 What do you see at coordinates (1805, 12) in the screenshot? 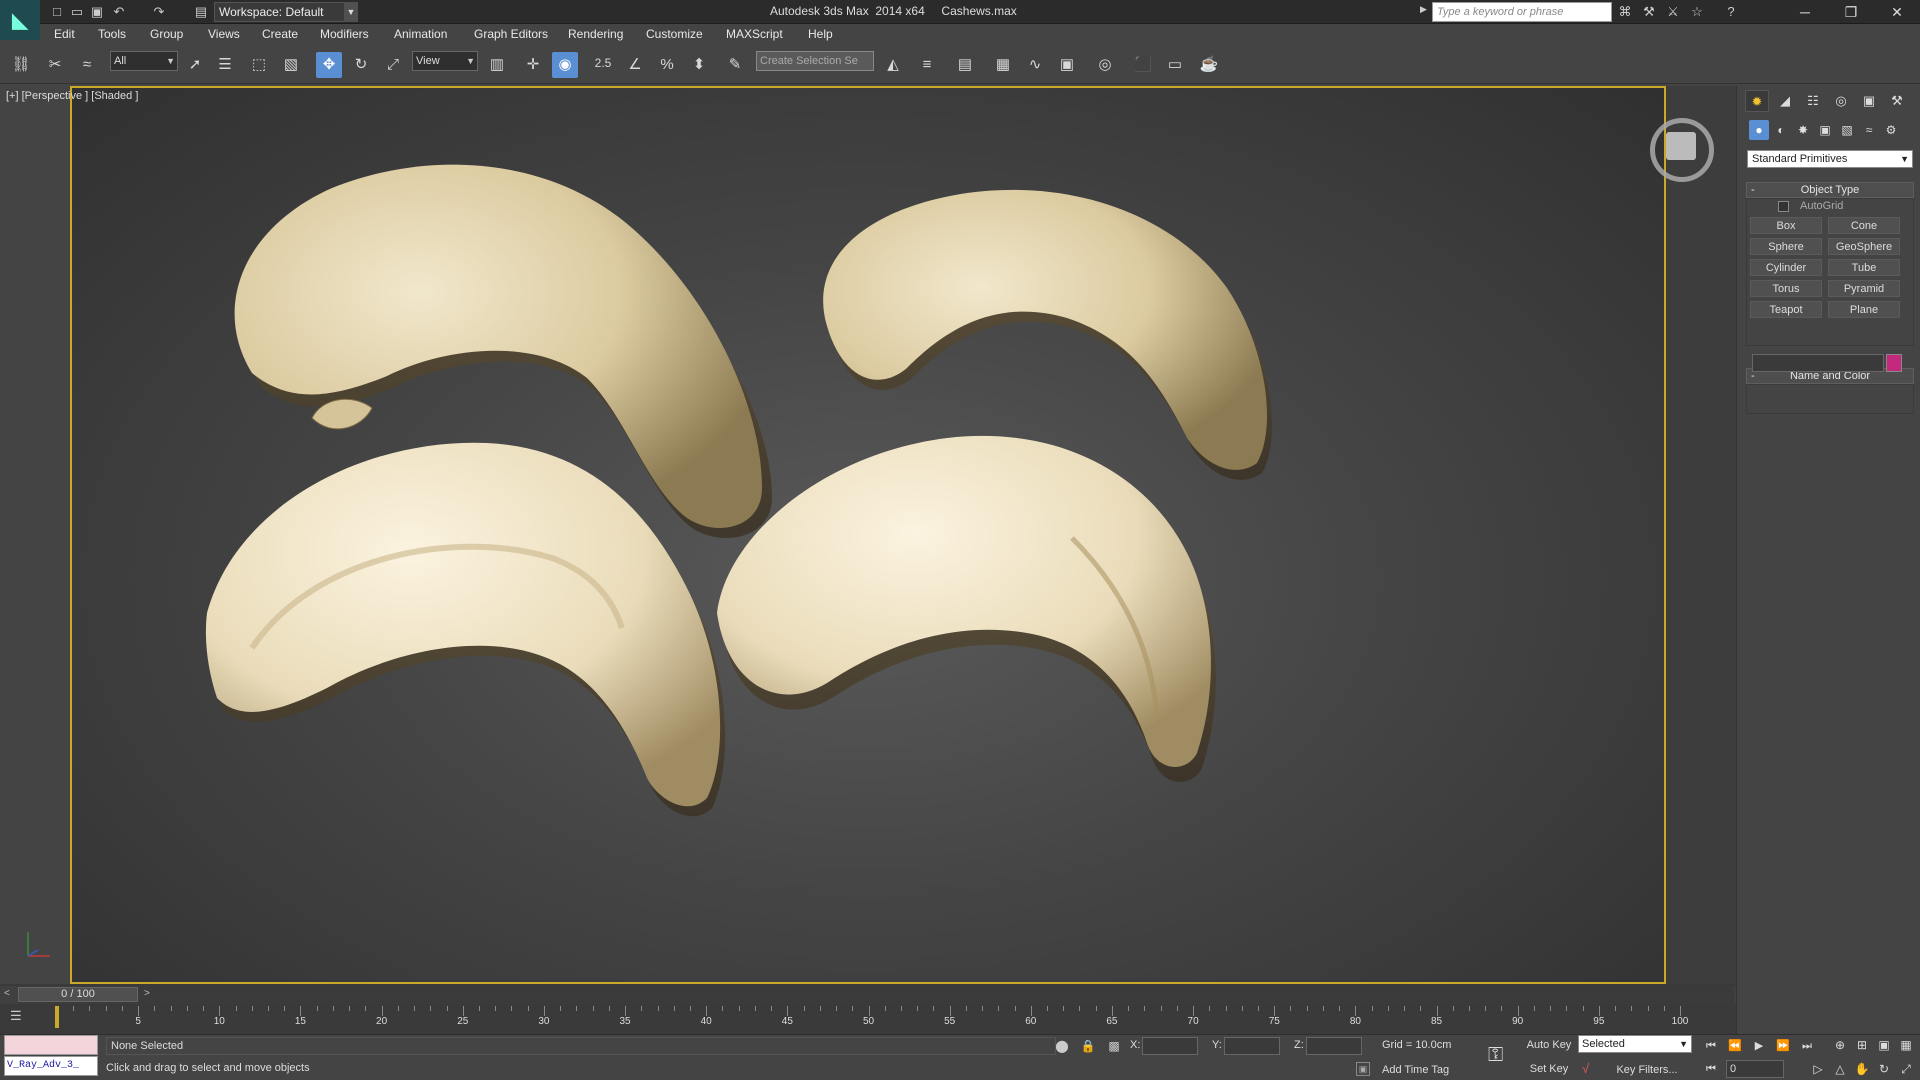
I see `minimize-button: ─` at bounding box center [1805, 12].